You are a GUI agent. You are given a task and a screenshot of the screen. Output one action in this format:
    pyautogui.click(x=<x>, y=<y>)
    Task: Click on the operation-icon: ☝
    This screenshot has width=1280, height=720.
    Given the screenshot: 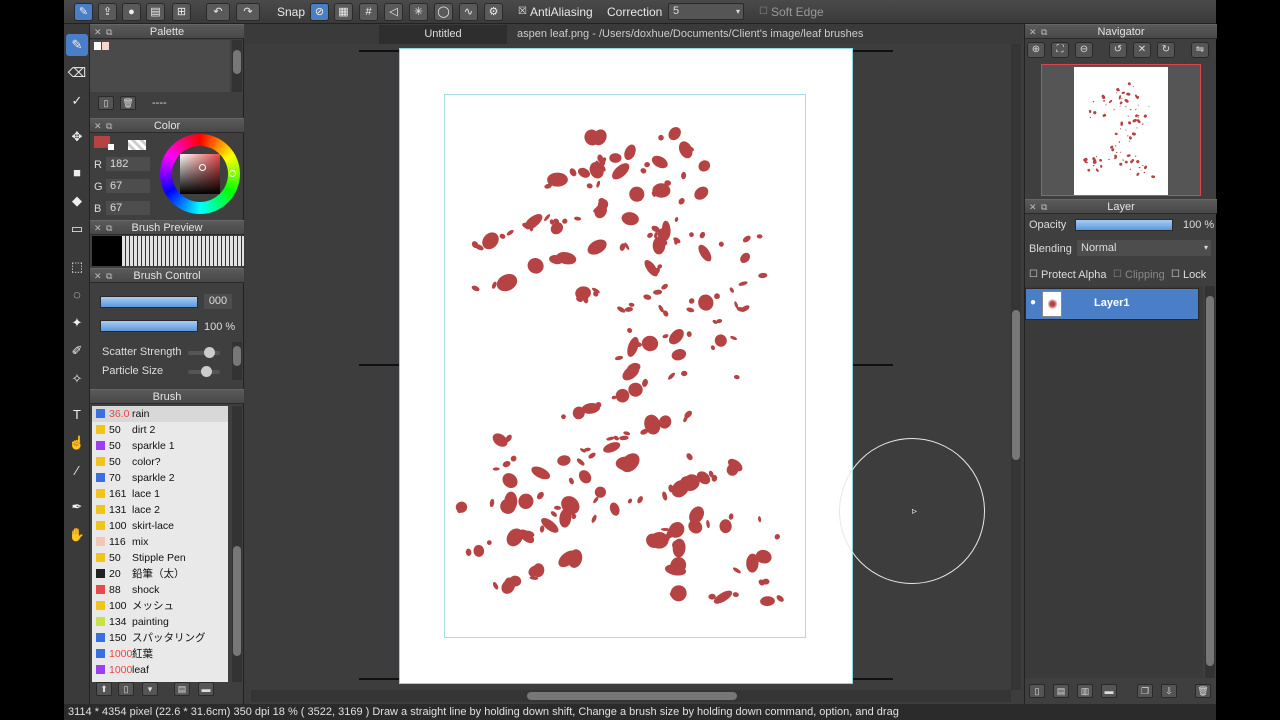 What is the action you would take?
    pyautogui.click(x=77, y=443)
    